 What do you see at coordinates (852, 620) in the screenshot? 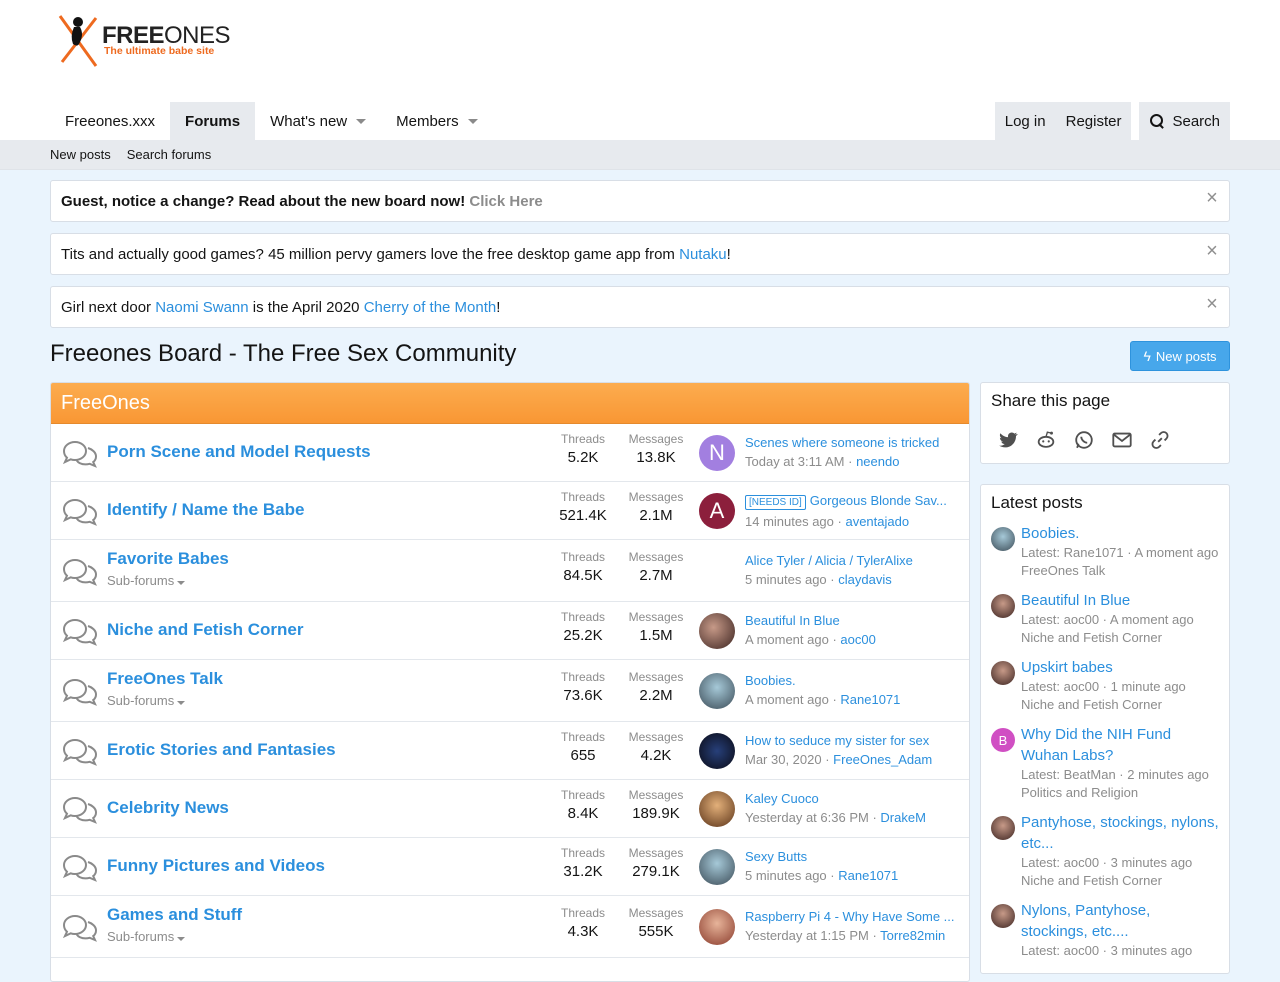
I see `last-post-title-link: Beautiful In Blue` at bounding box center [852, 620].